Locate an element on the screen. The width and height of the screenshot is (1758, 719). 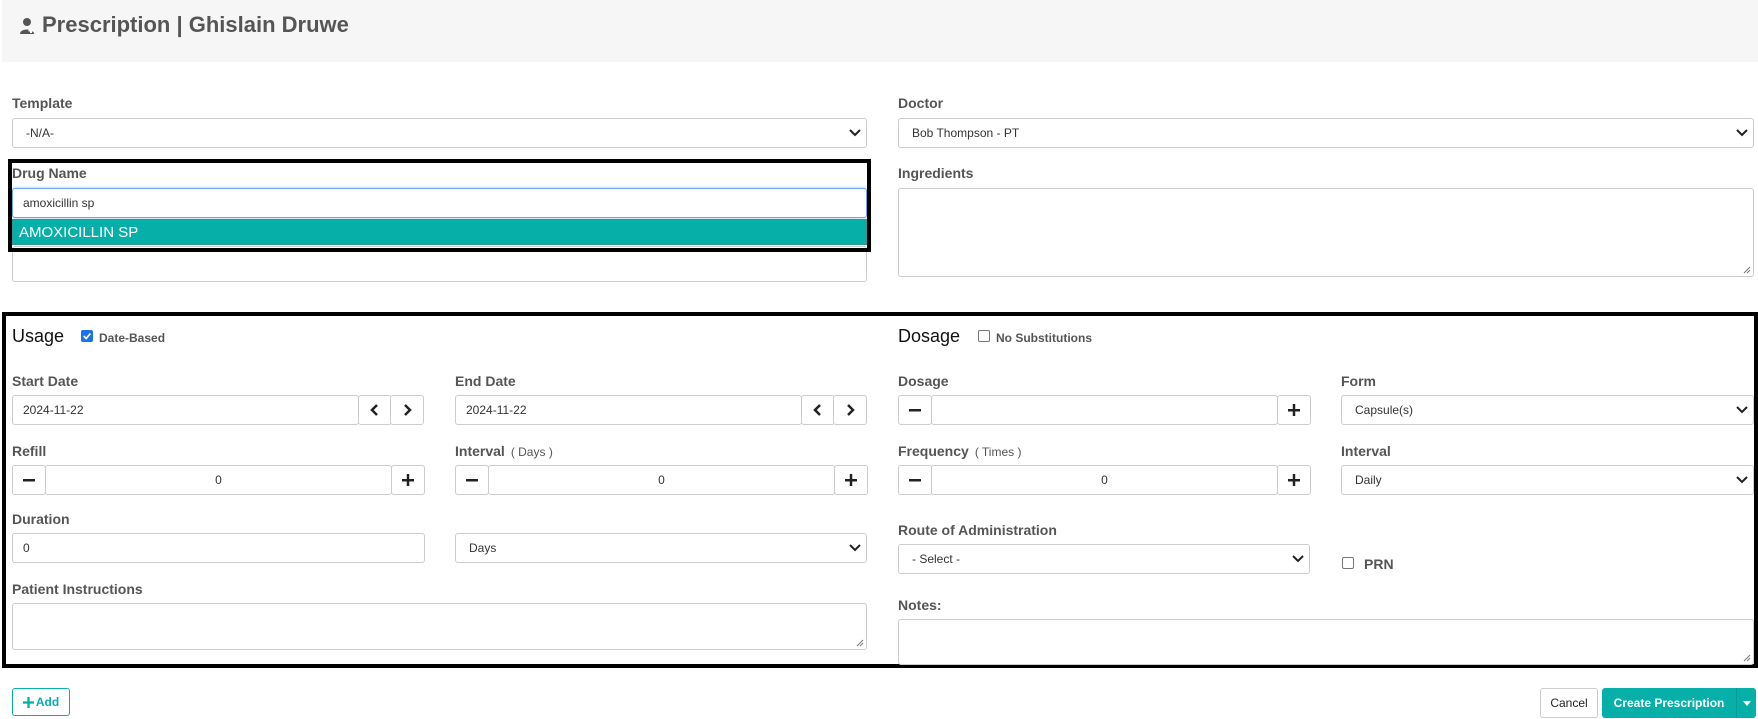
no-substitutions-checkbox is located at coordinates (984, 336).